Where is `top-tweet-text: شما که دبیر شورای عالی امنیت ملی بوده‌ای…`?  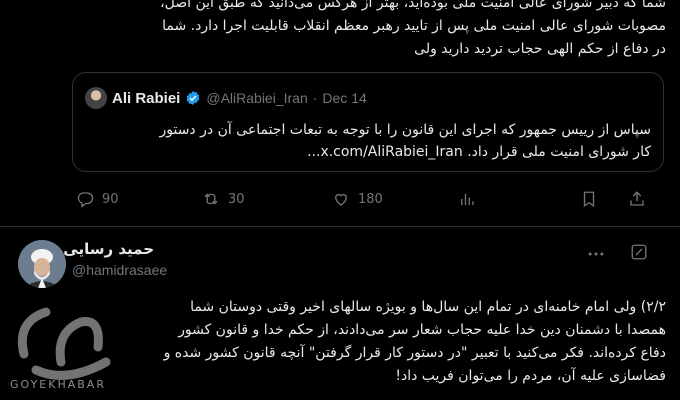
top-tweet-text: شما که دبیر شورای عالی امنیت ملی بوده‌ای… is located at coordinates (346, 30).